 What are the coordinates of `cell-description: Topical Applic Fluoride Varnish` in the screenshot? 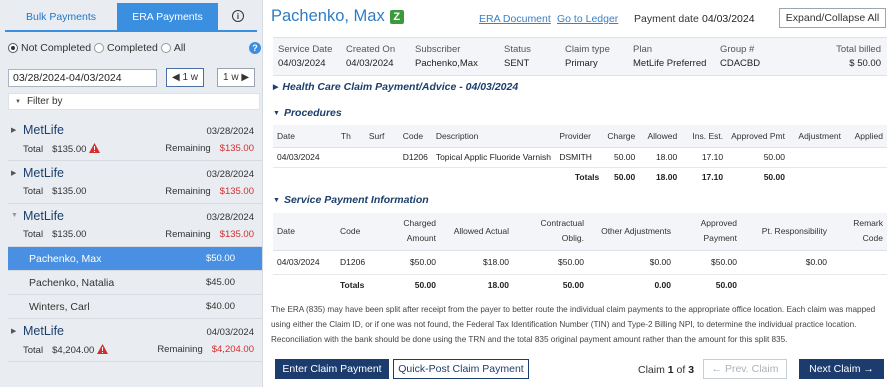 It's located at (493, 157).